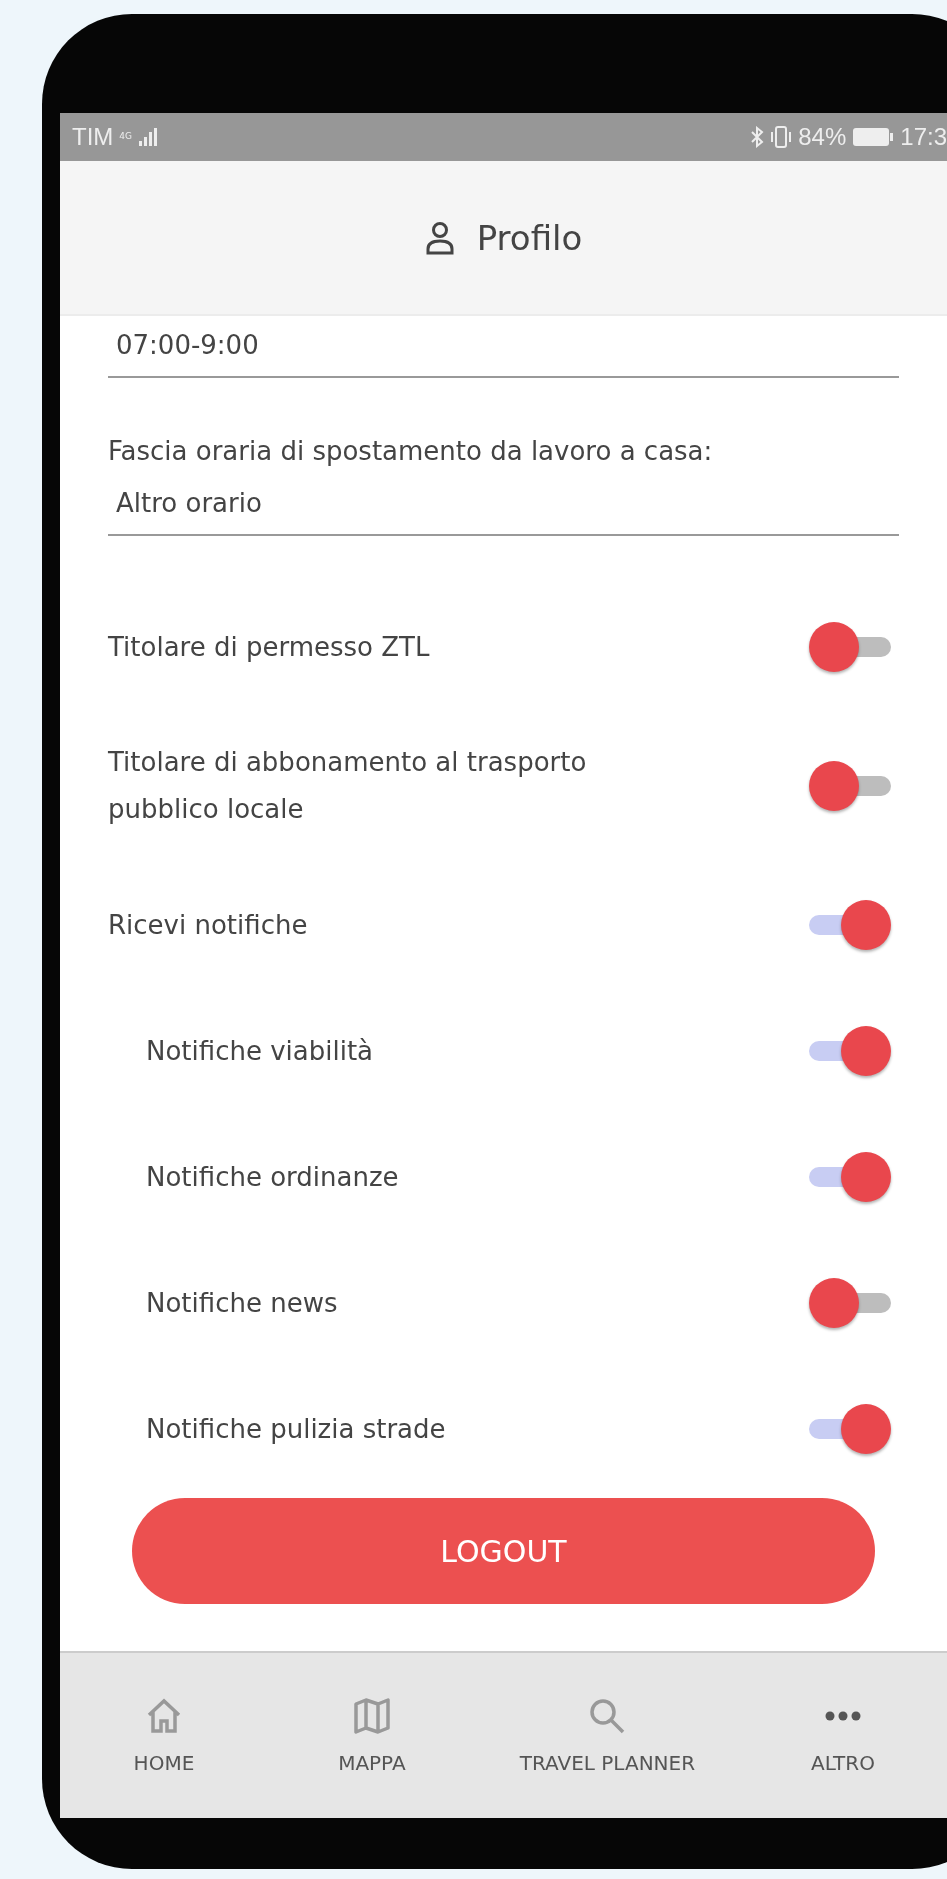  Describe the element at coordinates (269, 647) in the screenshot. I see `setting-label: Titolare di permesso ZTL` at that location.